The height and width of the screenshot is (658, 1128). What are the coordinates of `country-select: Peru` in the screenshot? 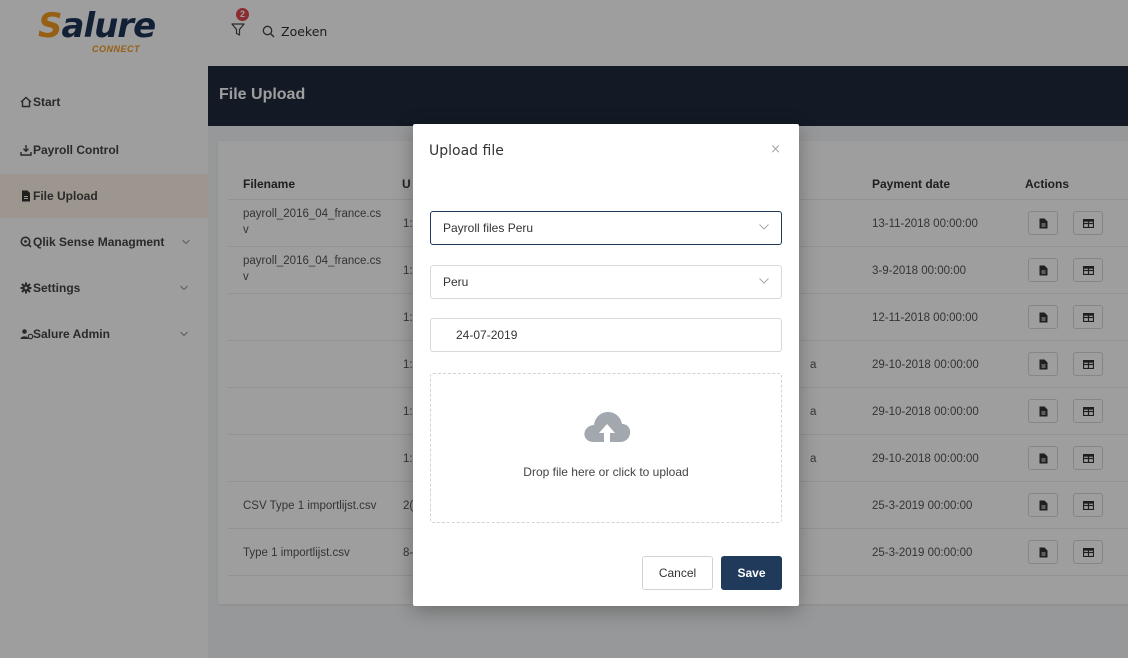 It's located at (606, 282).